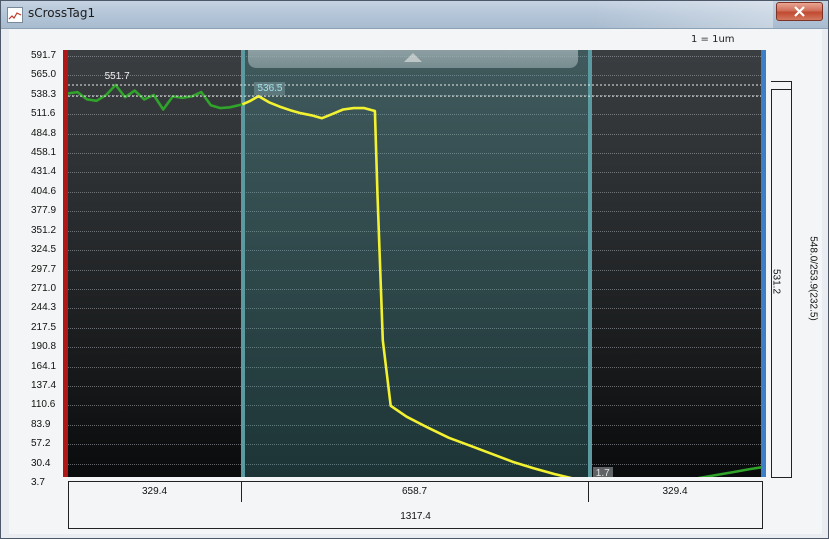 This screenshot has height=539, width=829. What do you see at coordinates (43, 405) in the screenshot?
I see `y-tick-label: 110.6` at bounding box center [43, 405].